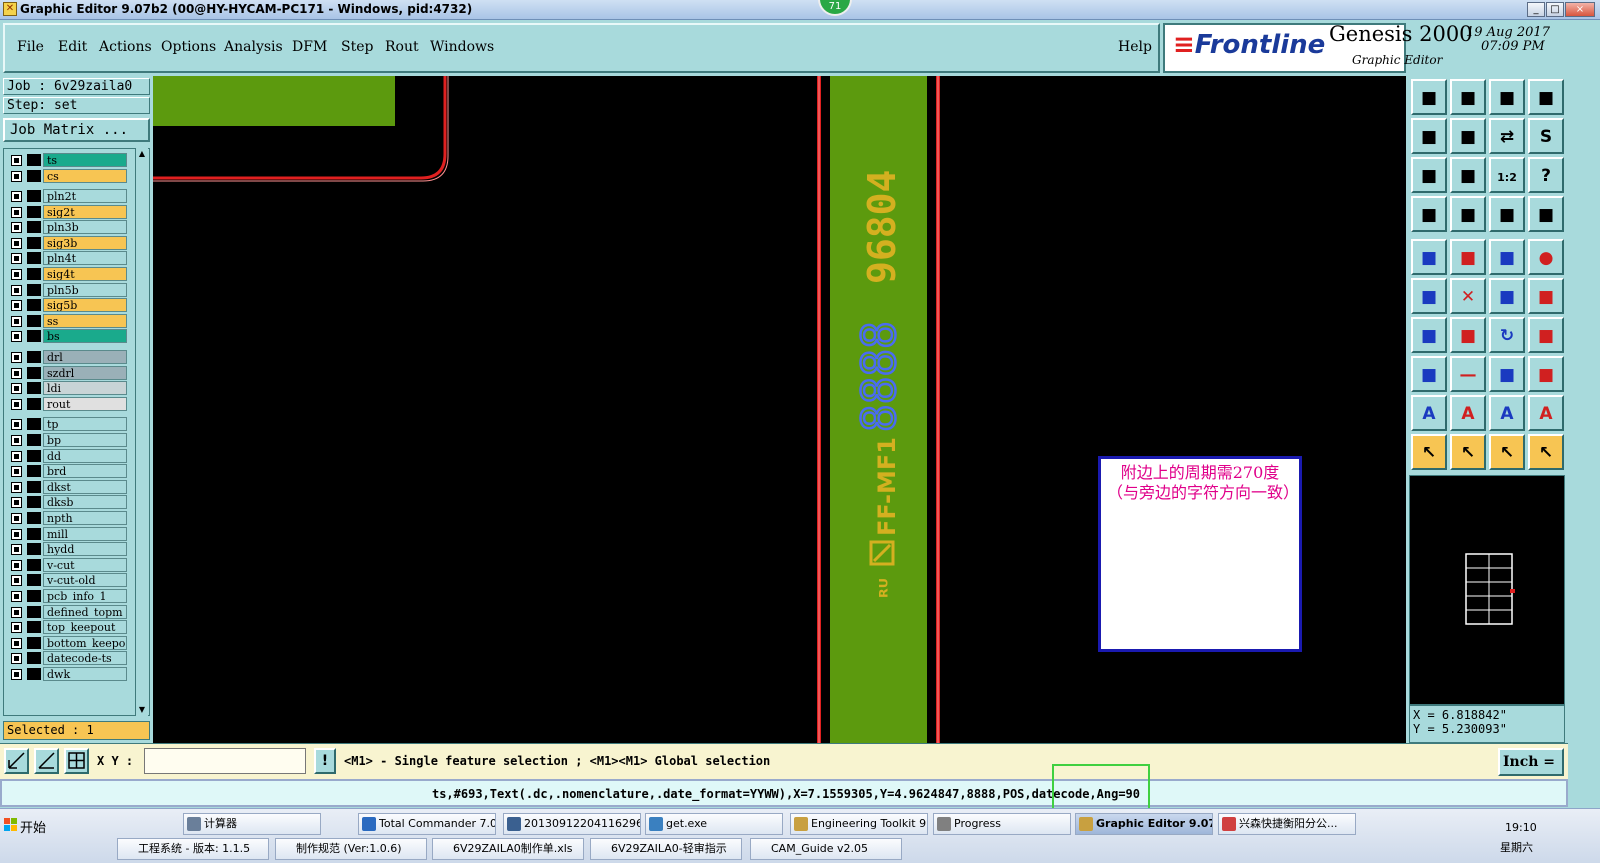  I want to click on tool-button-copy: ■, so click(1546, 296).